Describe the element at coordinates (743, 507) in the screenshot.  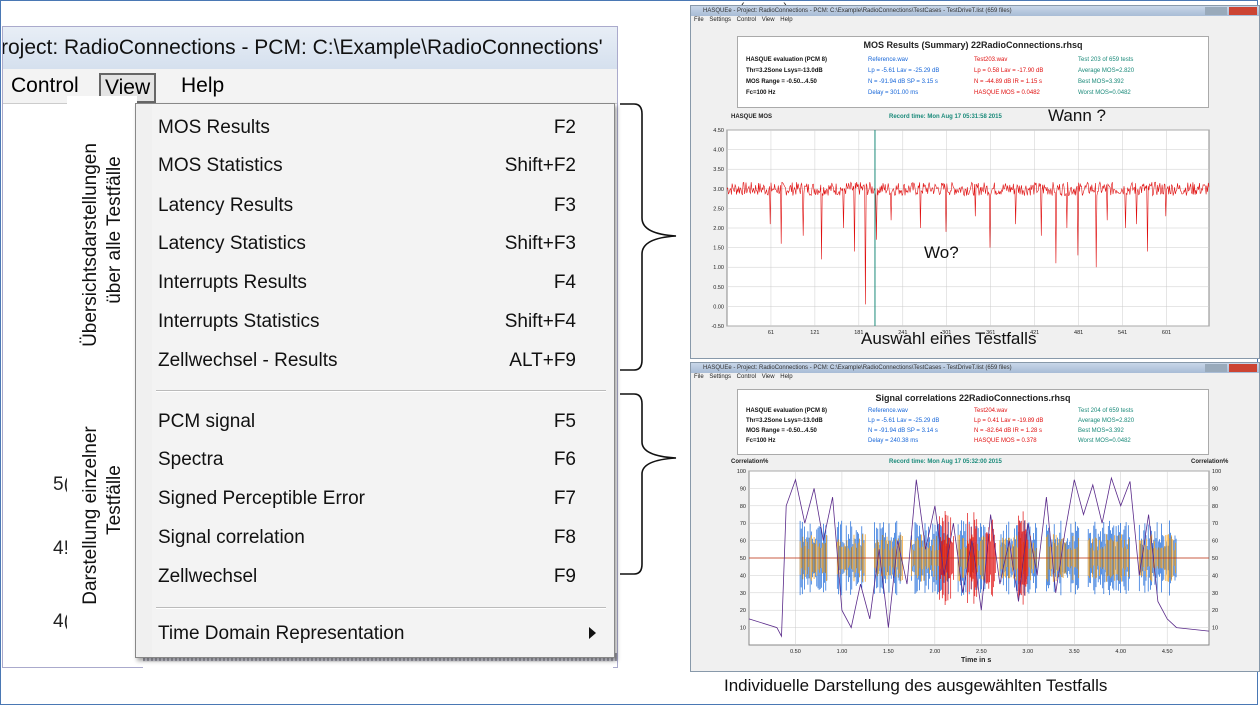
I see `y-tick-label-left: 80` at that location.